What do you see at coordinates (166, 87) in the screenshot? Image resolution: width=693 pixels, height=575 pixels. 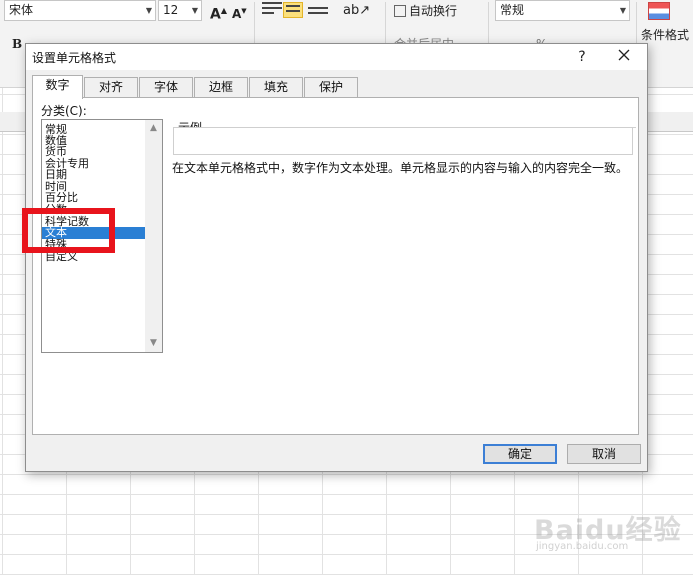 I see `tab-font: 字体` at bounding box center [166, 87].